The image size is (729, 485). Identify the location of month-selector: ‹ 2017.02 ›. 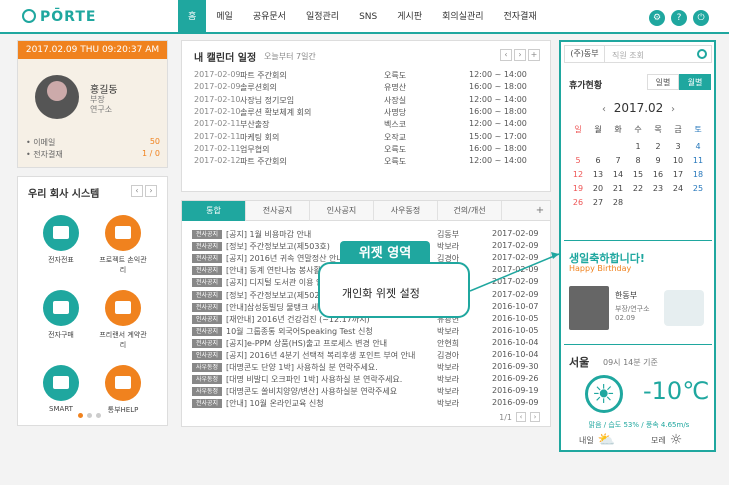
(638, 108).